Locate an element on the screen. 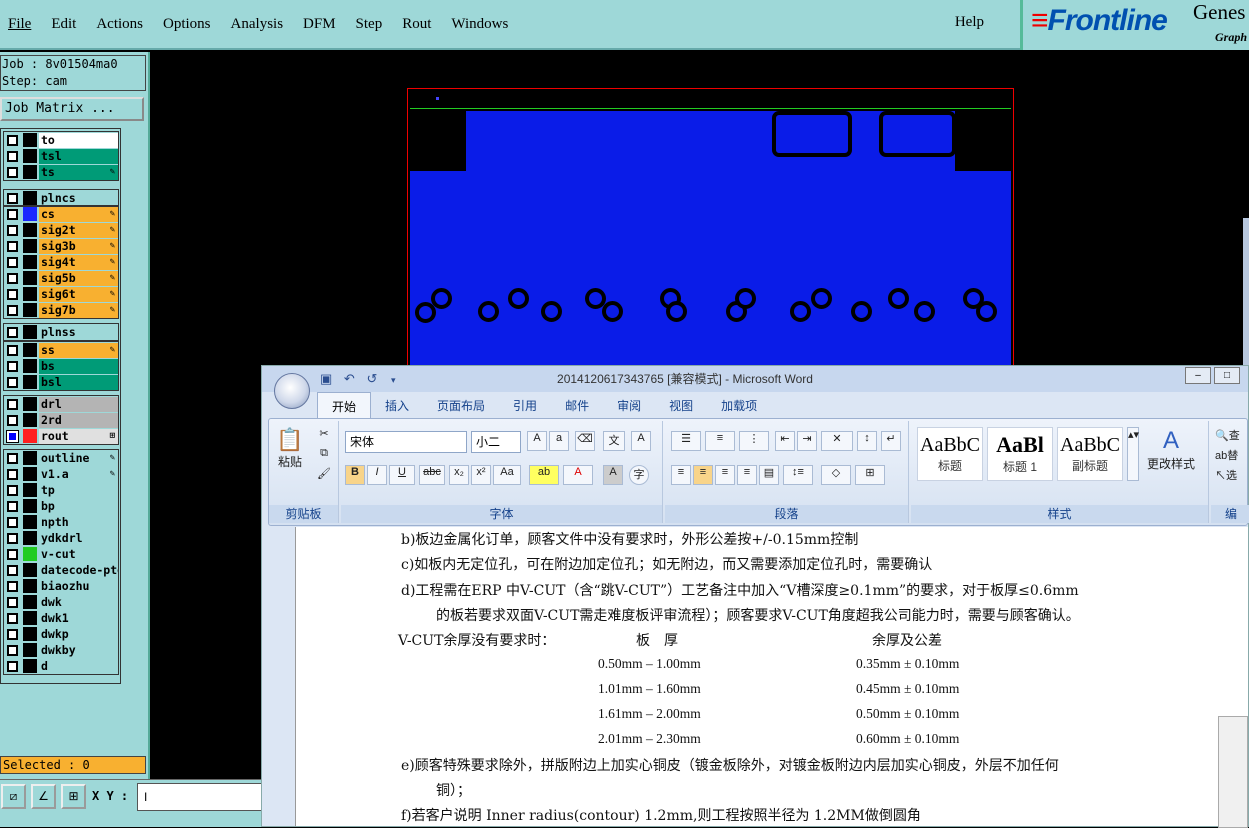  tab-page-layout: 页面布局 is located at coordinates (461, 405).